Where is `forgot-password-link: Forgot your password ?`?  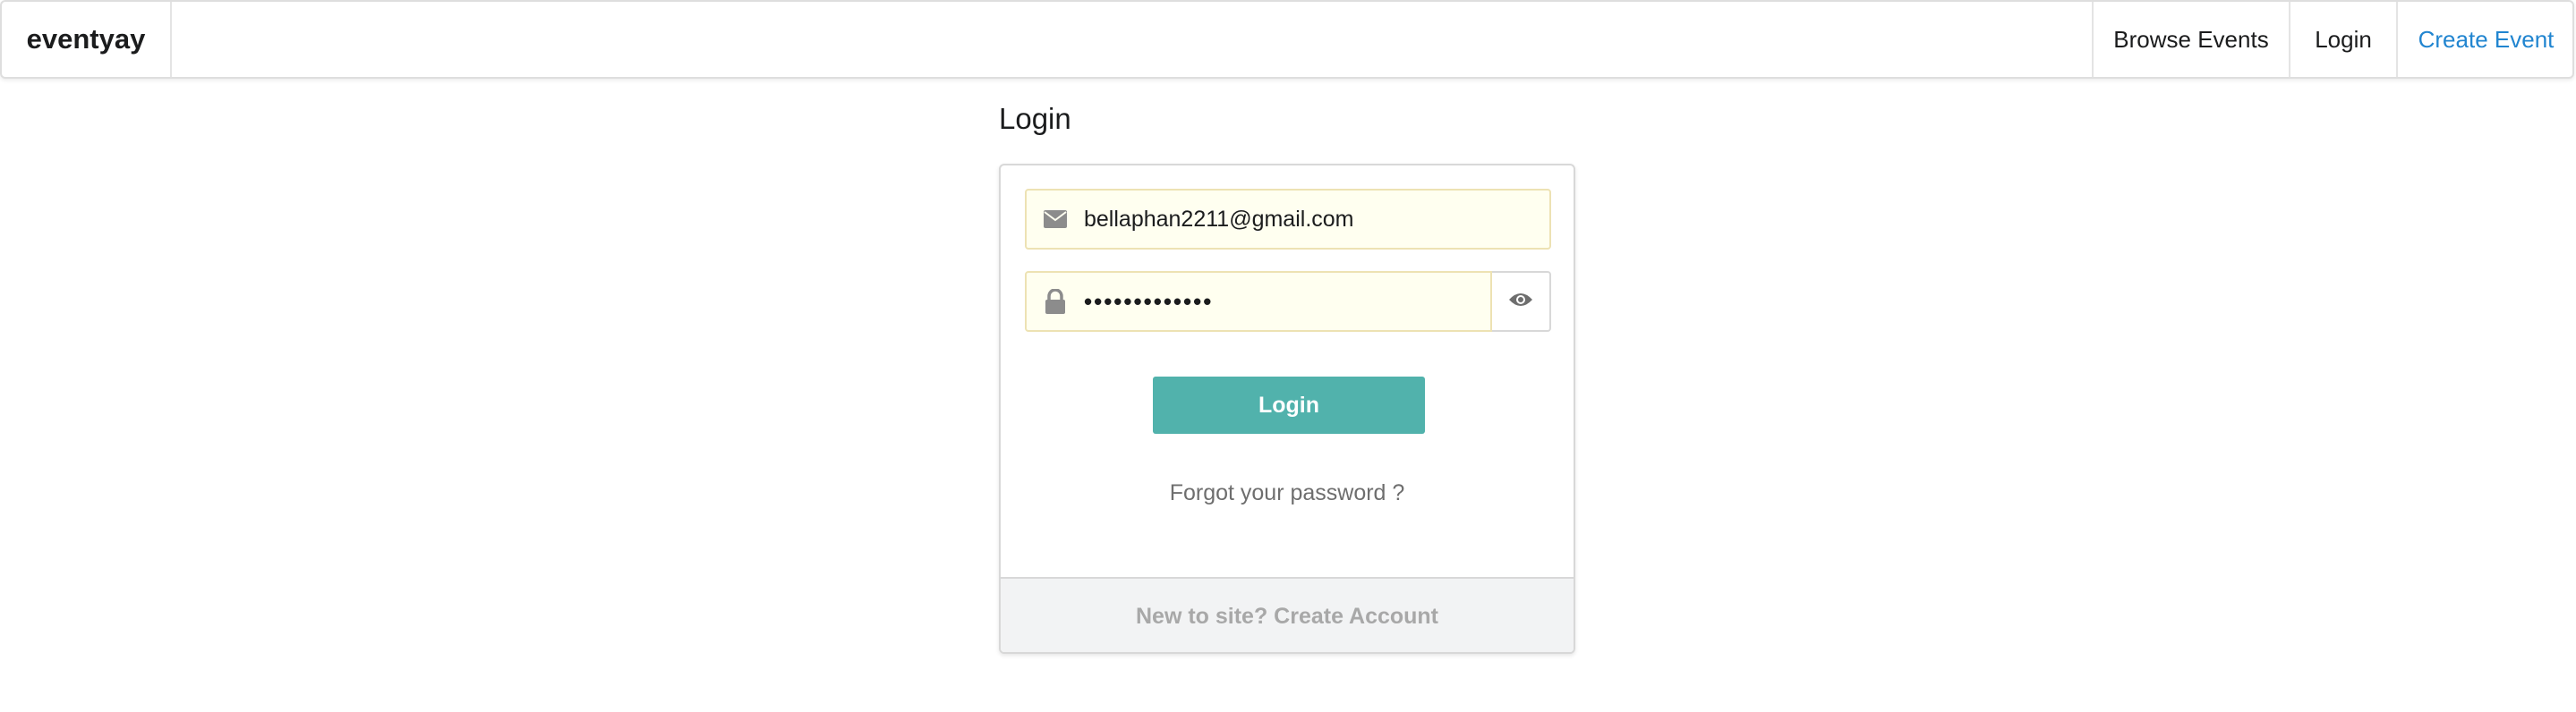 forgot-password-link: Forgot your password ? is located at coordinates (1287, 493).